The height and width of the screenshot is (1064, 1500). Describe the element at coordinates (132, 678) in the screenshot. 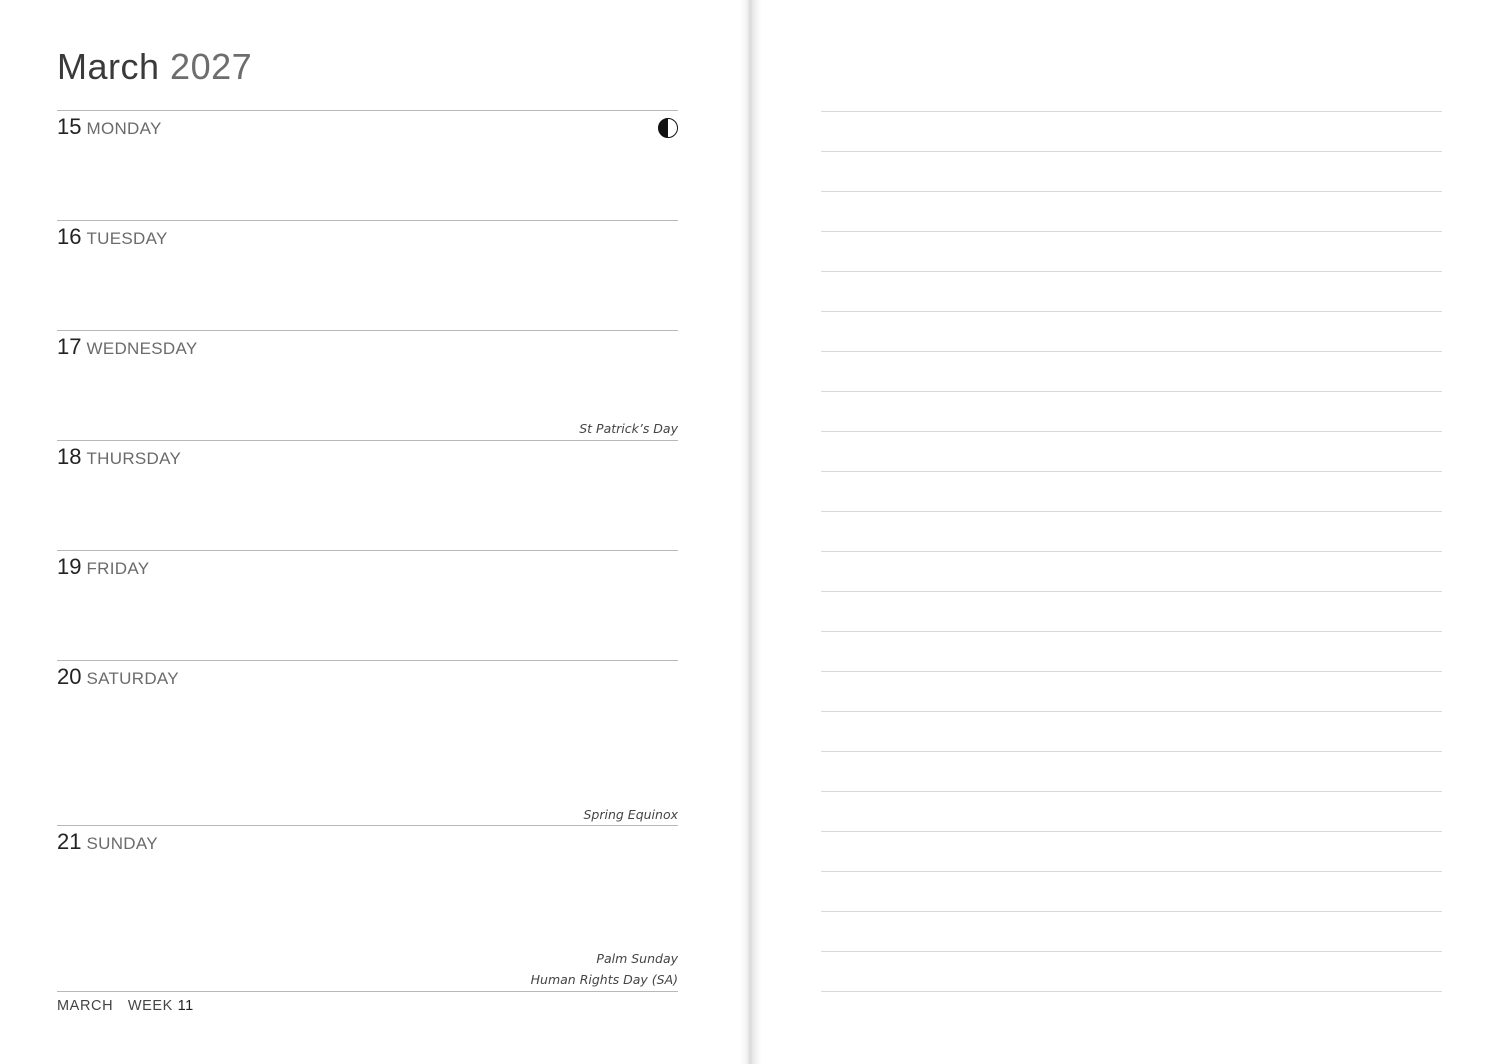

I see `day-name: SATURDAY` at that location.